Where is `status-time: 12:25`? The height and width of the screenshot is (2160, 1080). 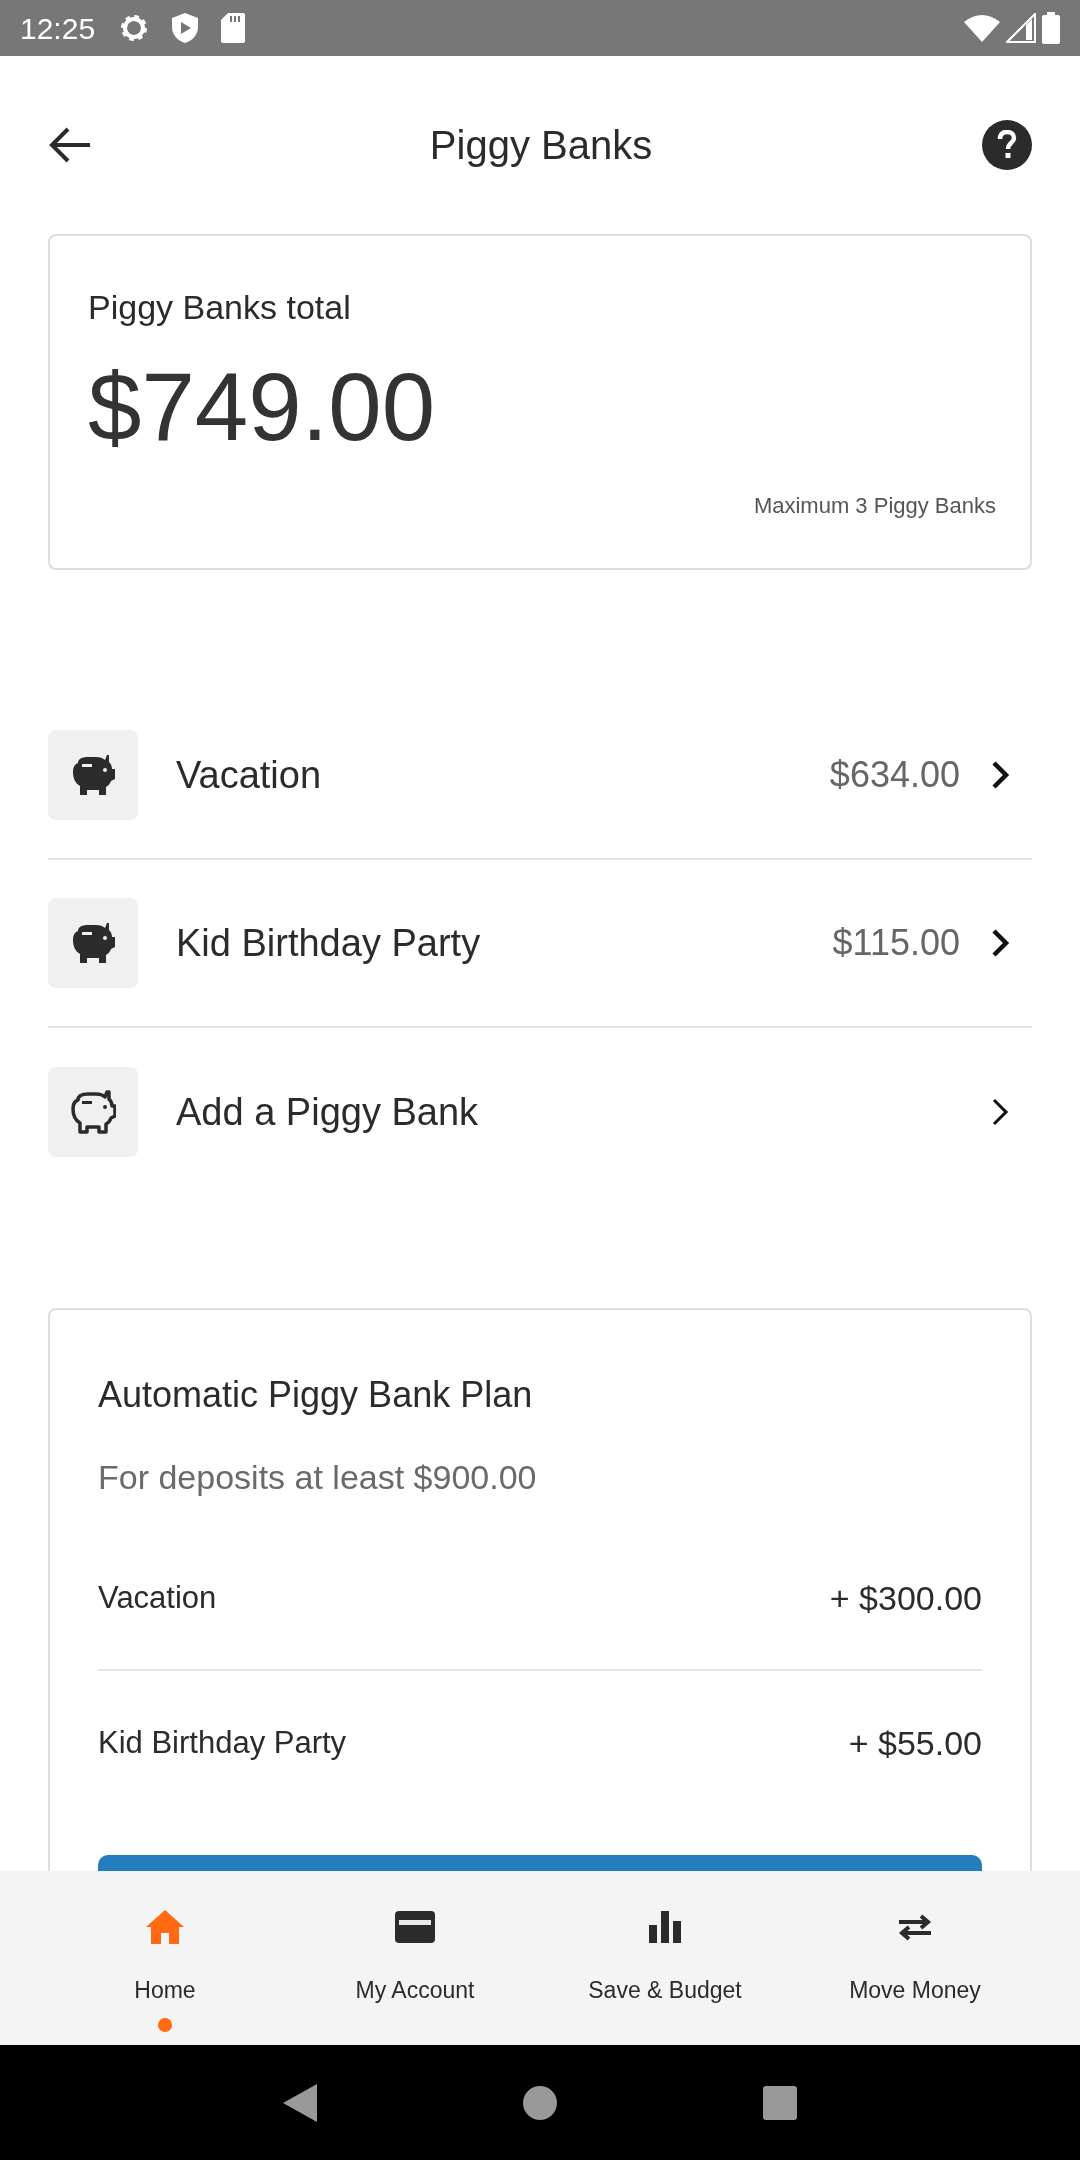
status-time: 12:25 is located at coordinates (58, 28).